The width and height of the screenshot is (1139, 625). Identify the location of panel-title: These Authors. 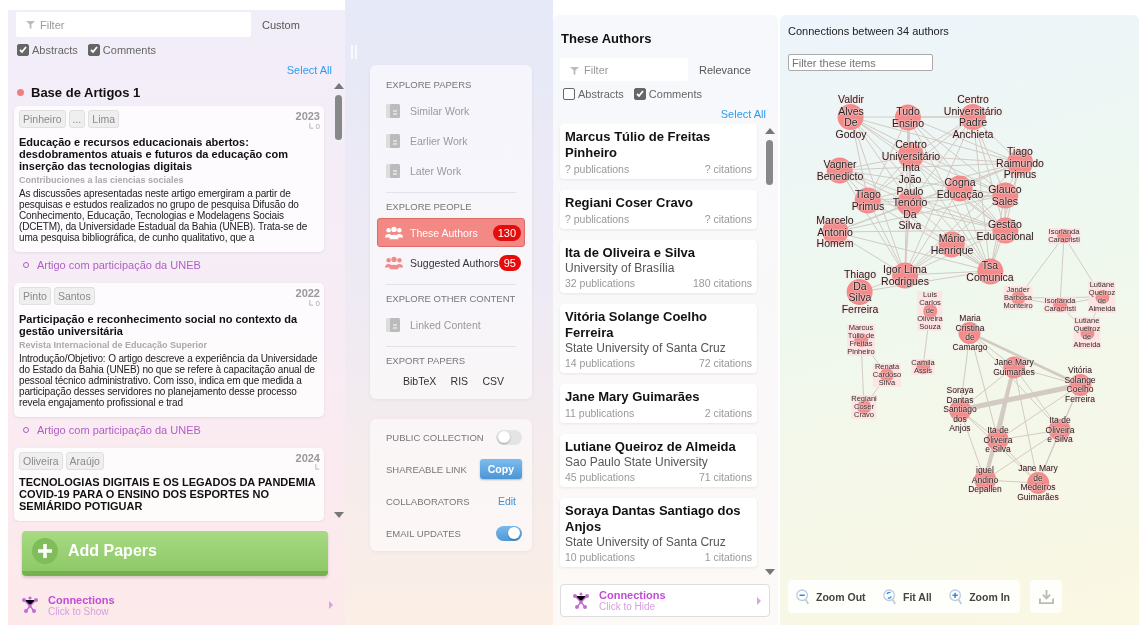
(606, 38).